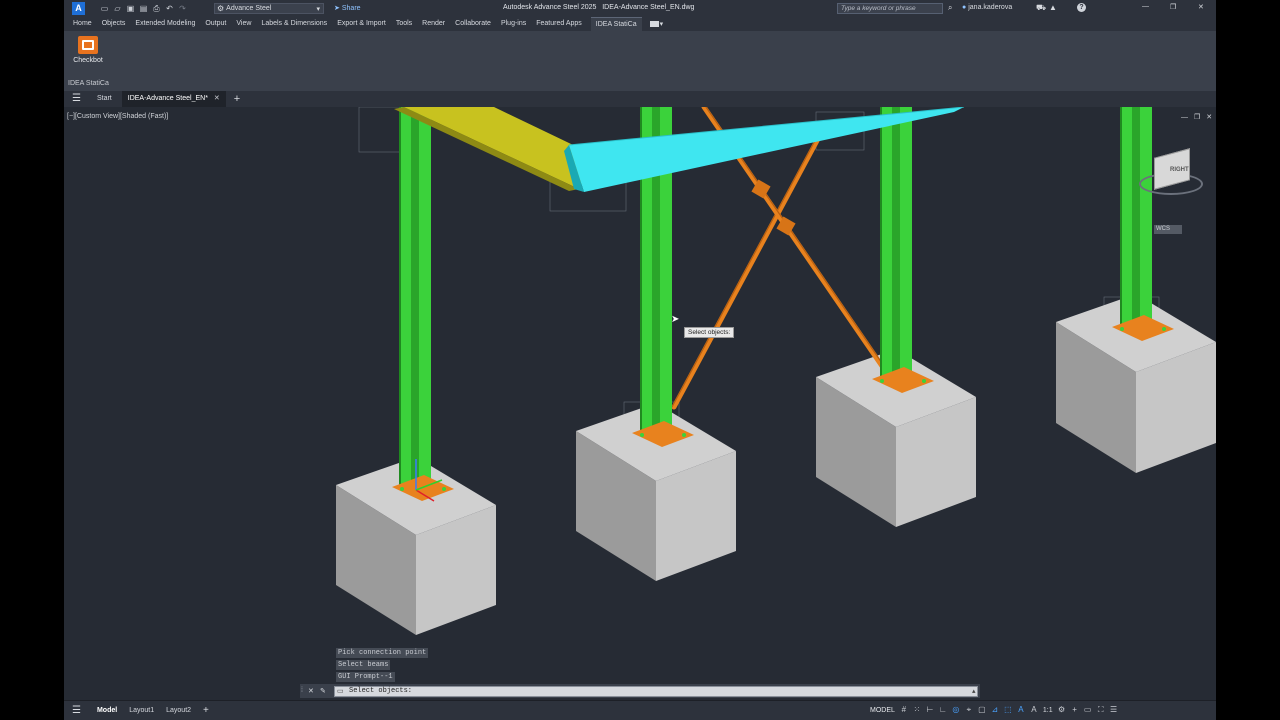  I want to click on view-label: [−][Custom View][Shaded (Fast)], so click(117, 116).